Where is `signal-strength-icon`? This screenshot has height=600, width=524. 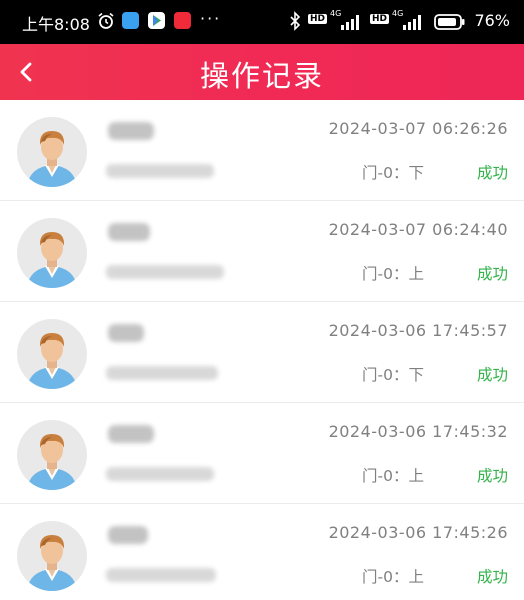
signal-strength-icon is located at coordinates (350, 22).